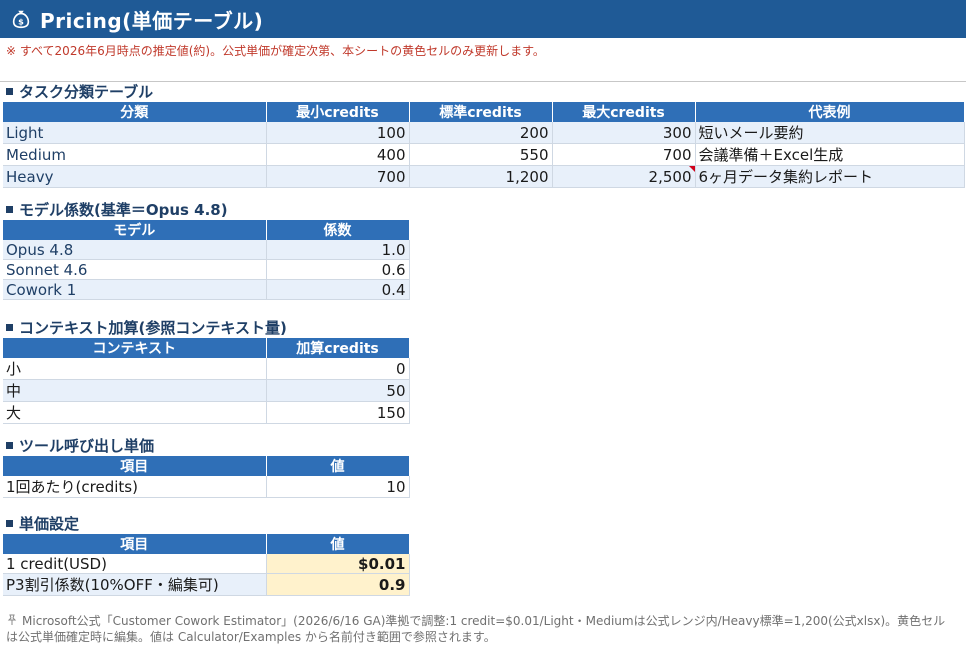  I want to click on cell: Medium, so click(135, 154).